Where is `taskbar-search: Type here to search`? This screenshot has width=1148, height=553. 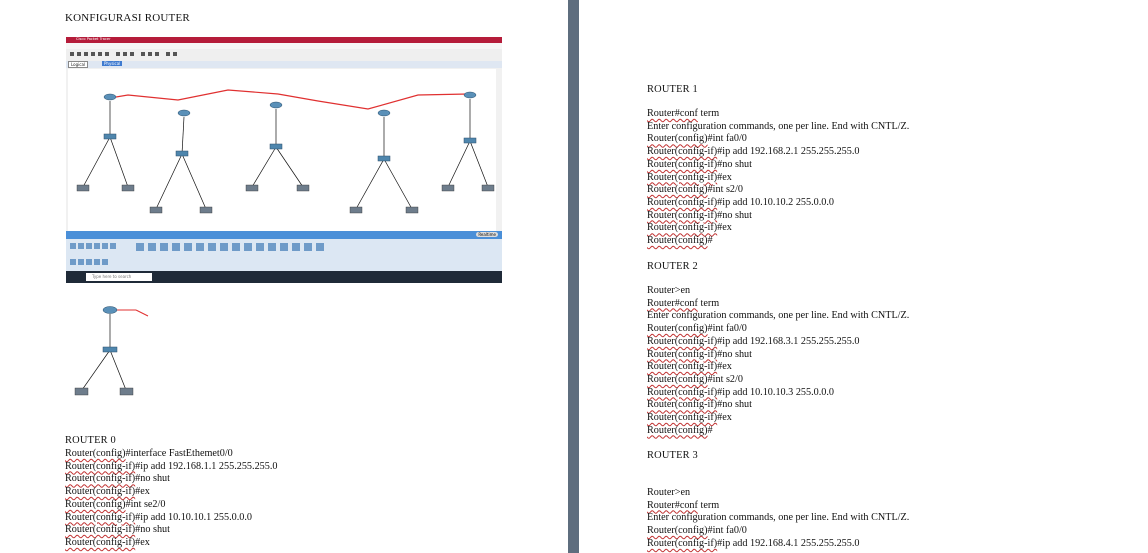 taskbar-search: Type here to search is located at coordinates (119, 277).